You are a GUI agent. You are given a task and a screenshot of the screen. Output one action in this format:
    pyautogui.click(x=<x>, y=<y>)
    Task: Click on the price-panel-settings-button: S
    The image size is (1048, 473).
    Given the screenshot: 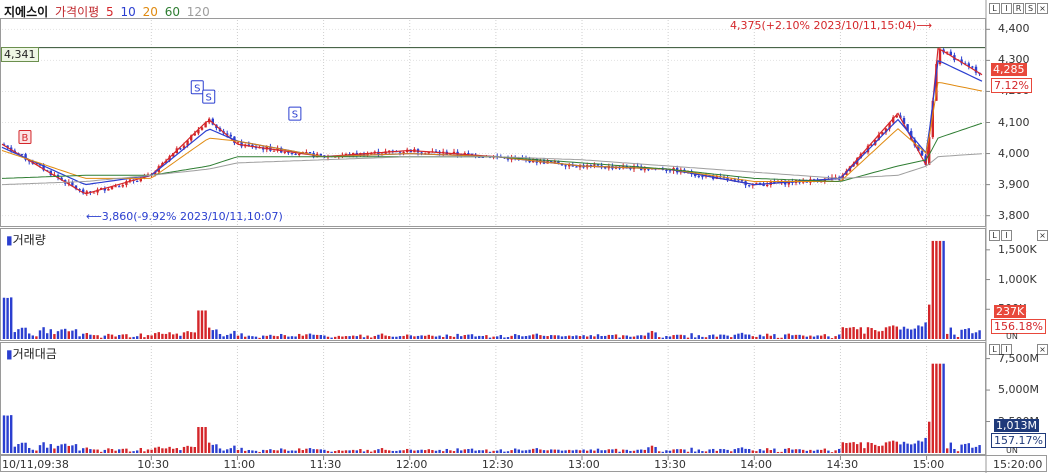 What is the action you would take?
    pyautogui.click(x=1030, y=8)
    